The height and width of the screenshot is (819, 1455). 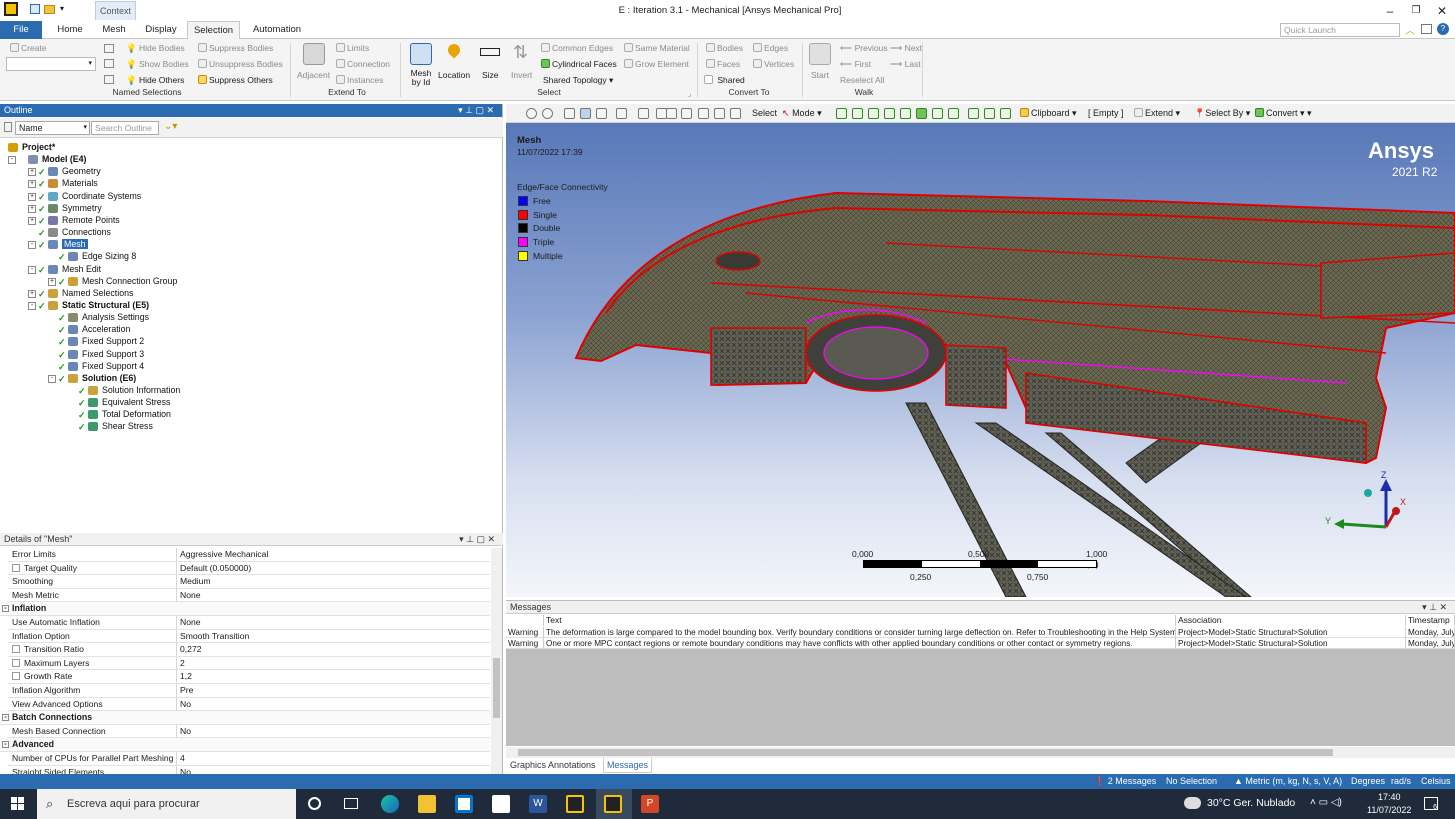 I want to click on store-icon, so click(x=464, y=804).